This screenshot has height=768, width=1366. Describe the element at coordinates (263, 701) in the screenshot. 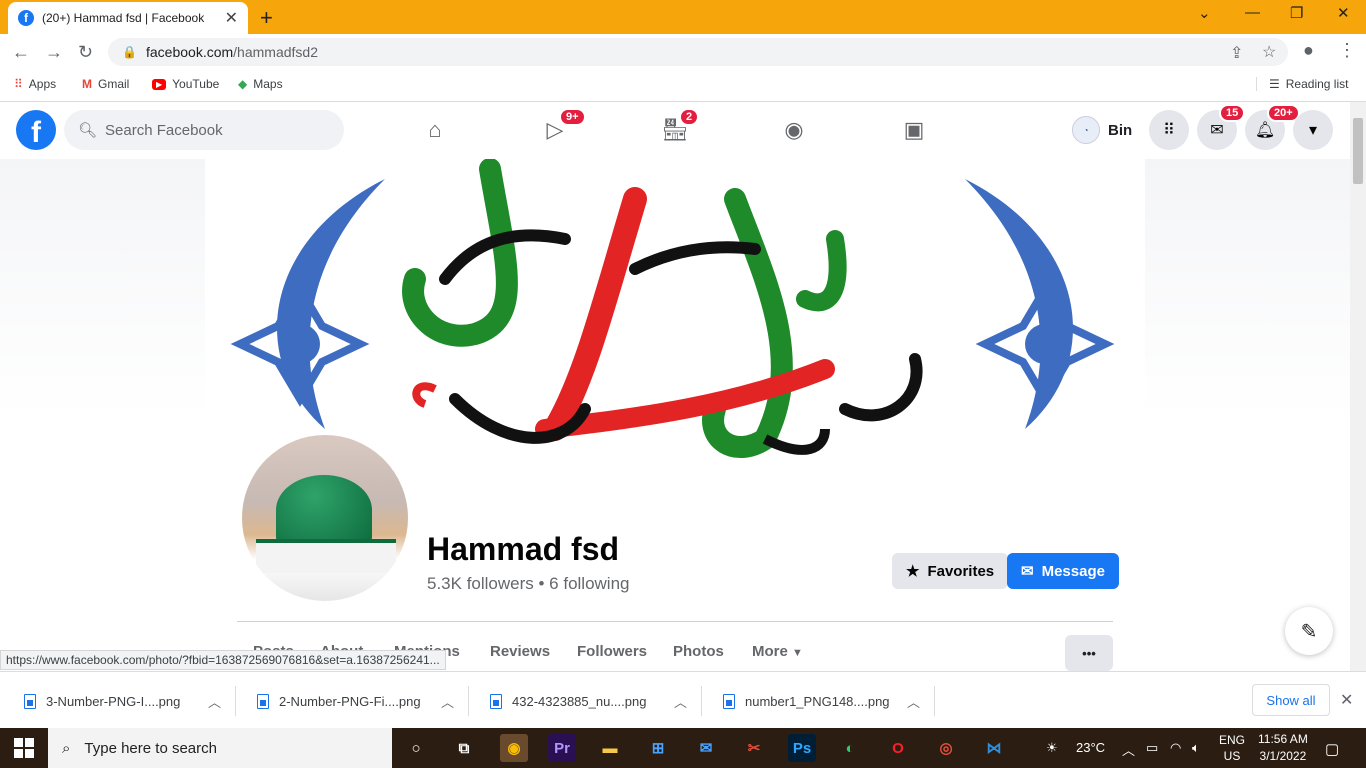

I see `image-file-icon` at that location.